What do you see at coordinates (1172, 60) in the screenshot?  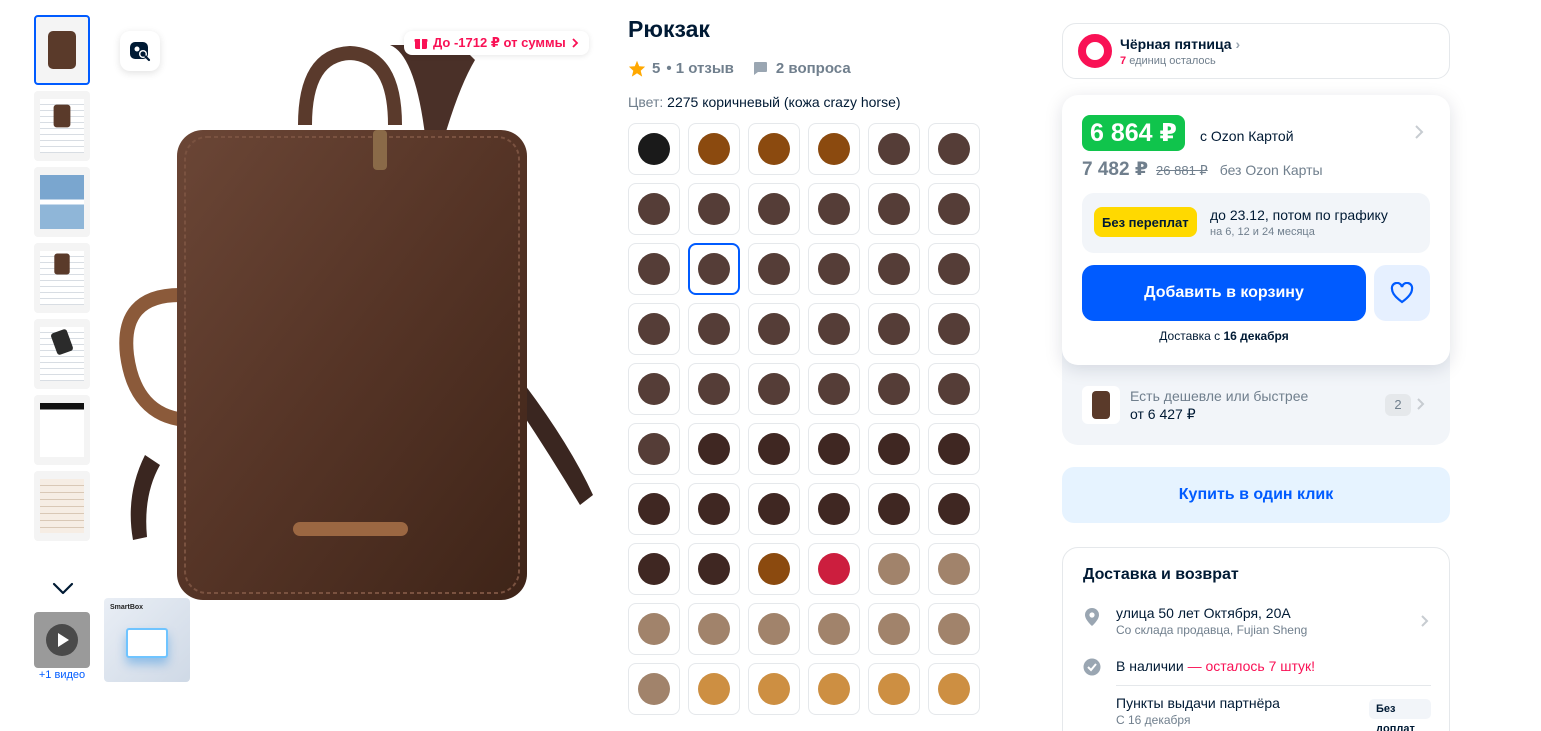 I see `black-friday-remaining: единиц осталось` at bounding box center [1172, 60].